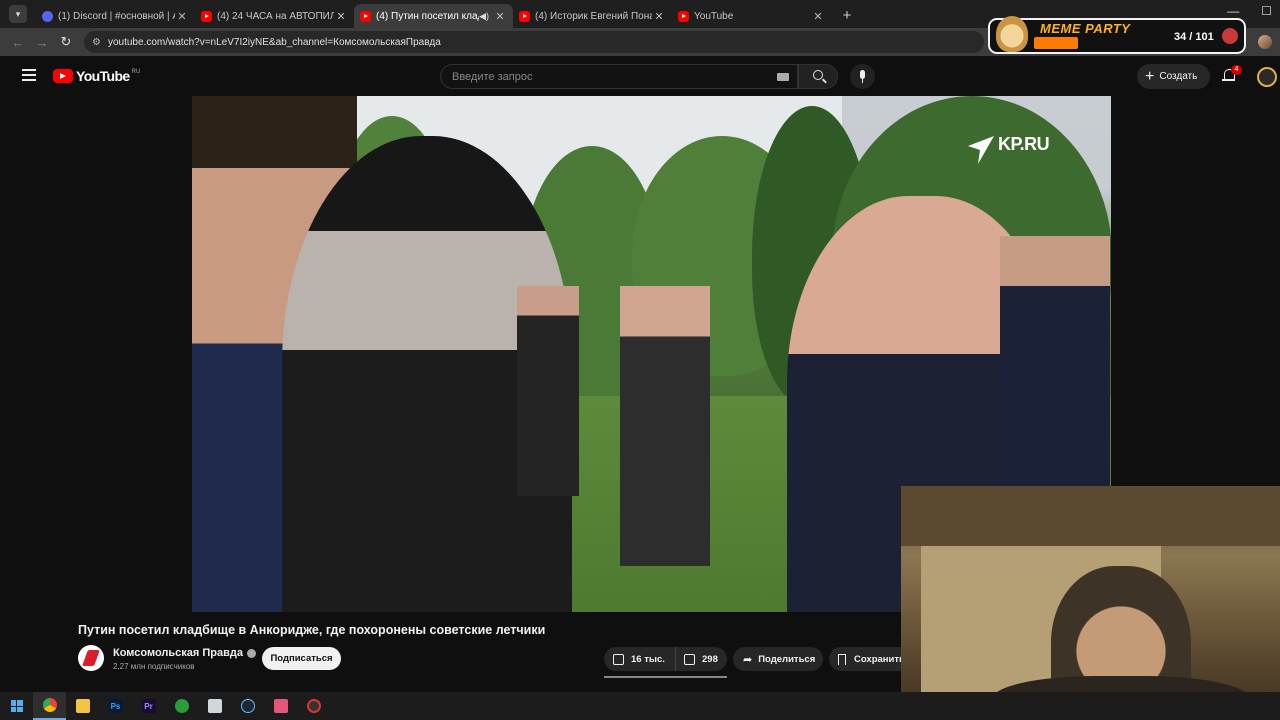 The width and height of the screenshot is (1280, 720). I want to click on webcam-overlay, so click(1090, 603).